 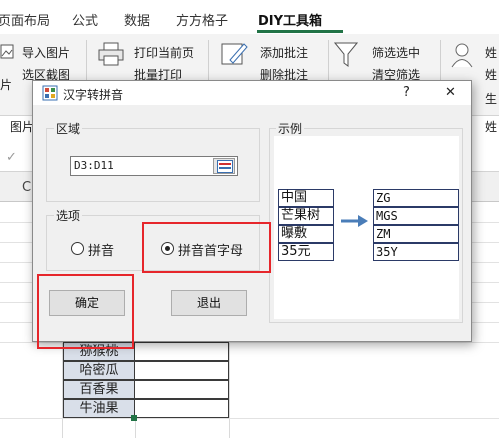 What do you see at coordinates (249, 17) in the screenshot?
I see `ribbon-tab-bar: 页面布局 公式 数据 方方格子 DIY工具箱` at bounding box center [249, 17].